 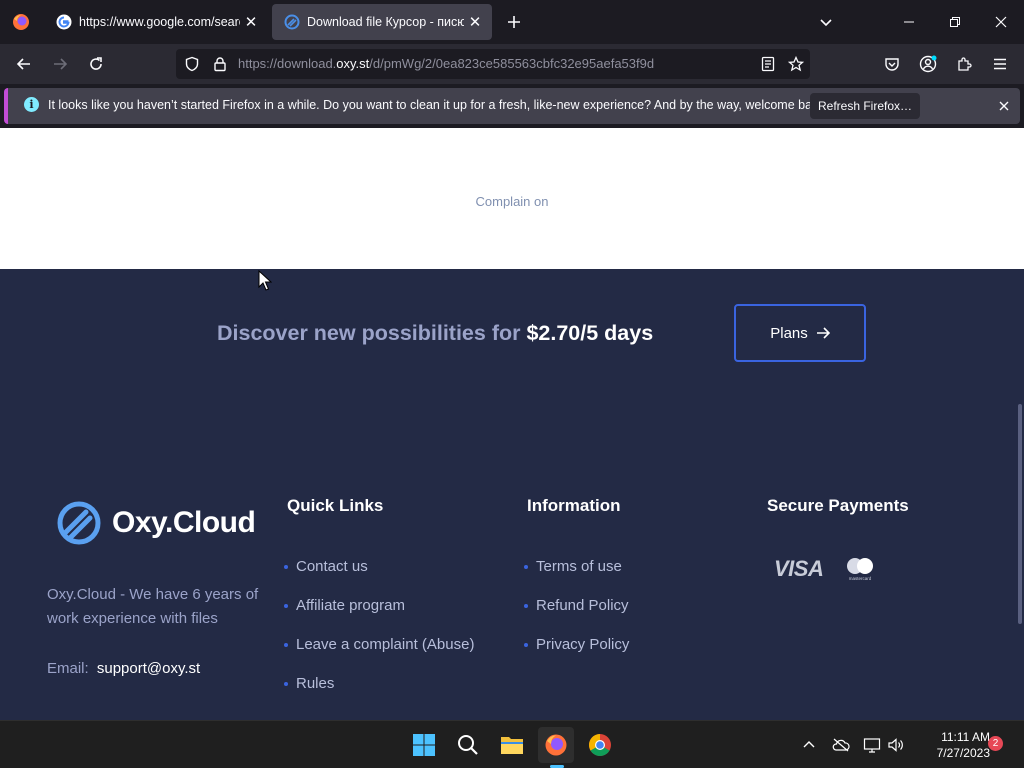 What do you see at coordinates (292, 22) in the screenshot?
I see `oxy-favicon` at bounding box center [292, 22].